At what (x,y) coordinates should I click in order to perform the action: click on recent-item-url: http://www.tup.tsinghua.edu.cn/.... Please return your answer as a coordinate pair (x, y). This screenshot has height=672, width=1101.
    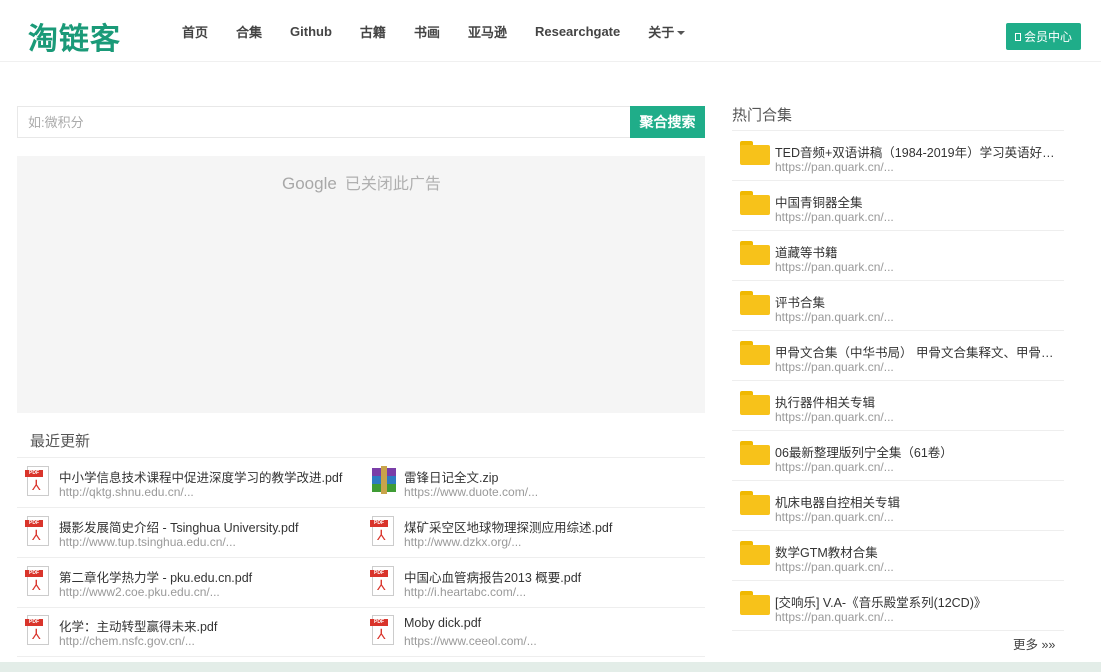
    Looking at the image, I should click on (147, 542).